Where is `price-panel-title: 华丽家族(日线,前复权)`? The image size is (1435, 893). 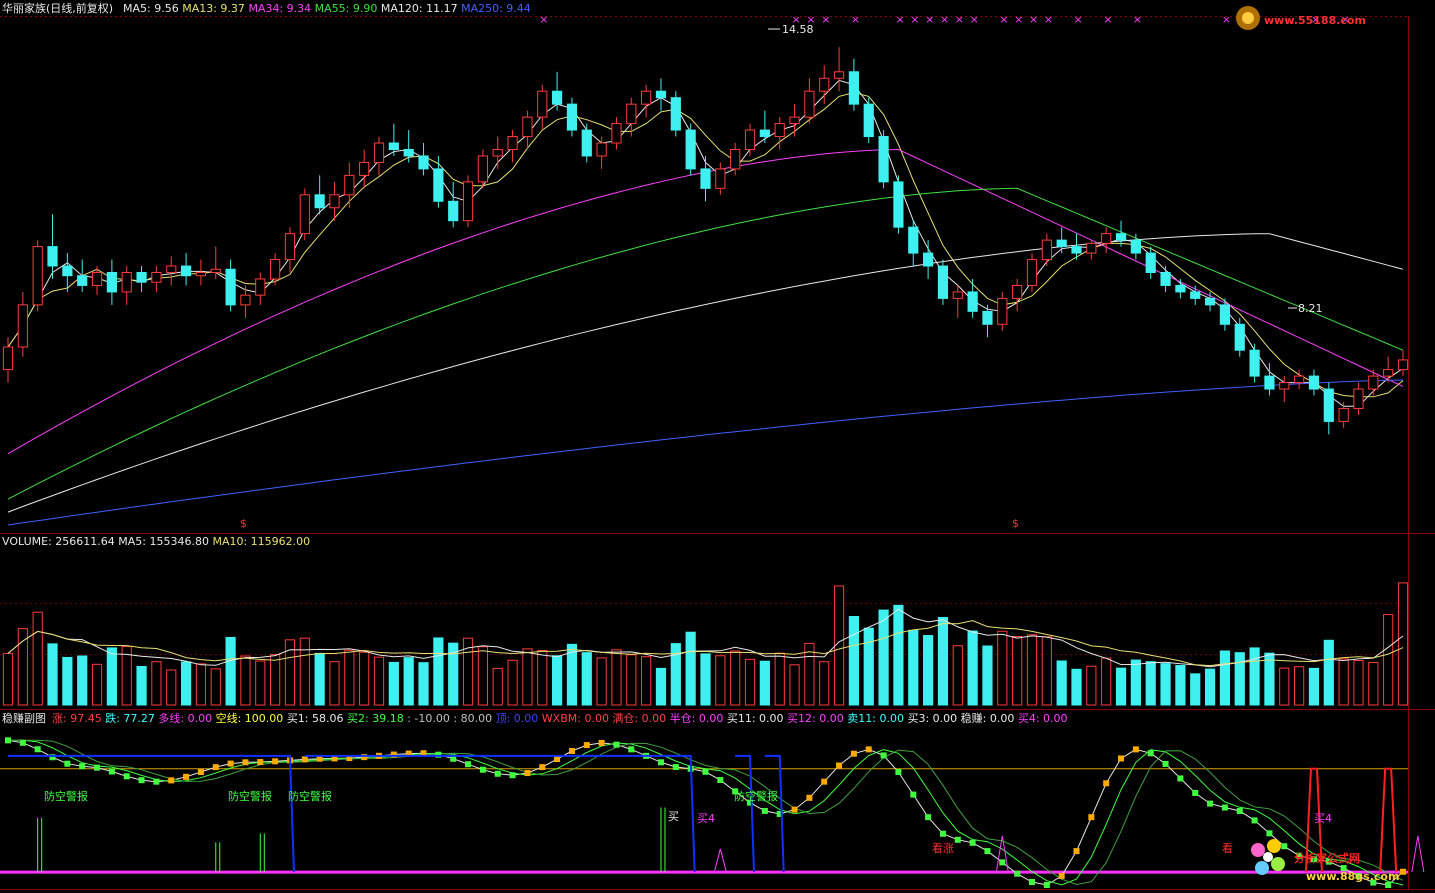 price-panel-title: 华丽家族(日线,前复权) is located at coordinates (57, 8).